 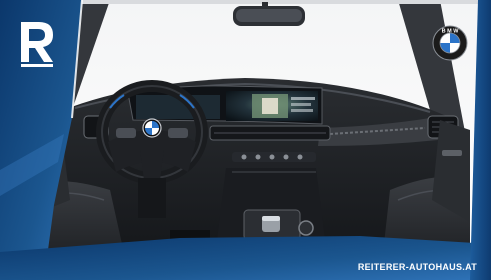 What do you see at coordinates (451, 32) in the screenshot?
I see `svg-text: B M W` at bounding box center [451, 32].